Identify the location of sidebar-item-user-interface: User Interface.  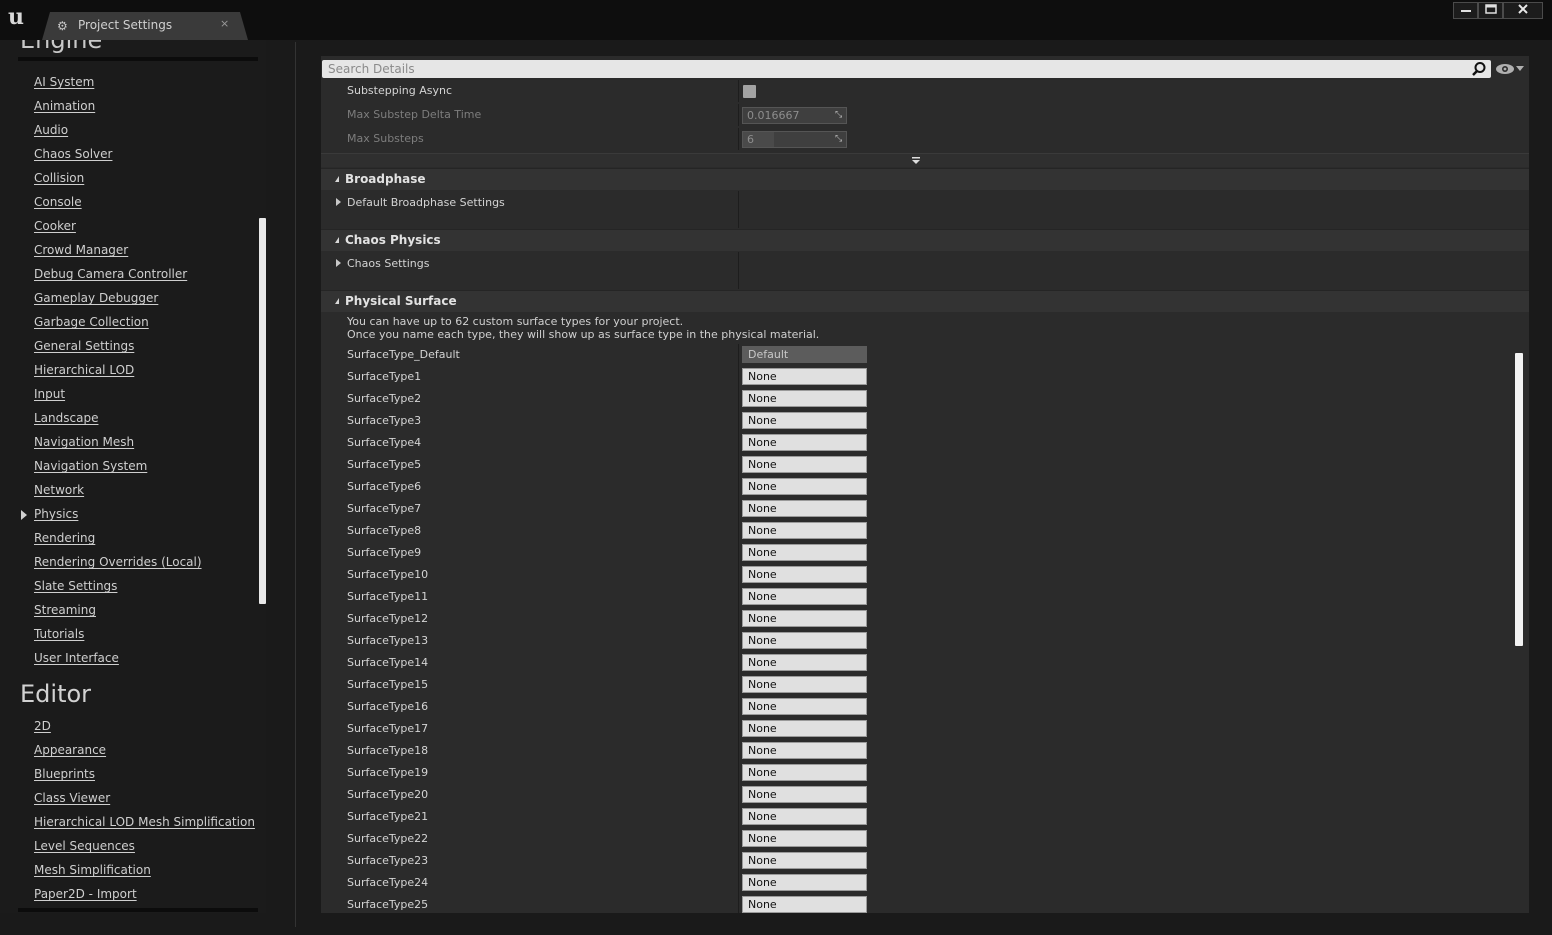
(76, 658).